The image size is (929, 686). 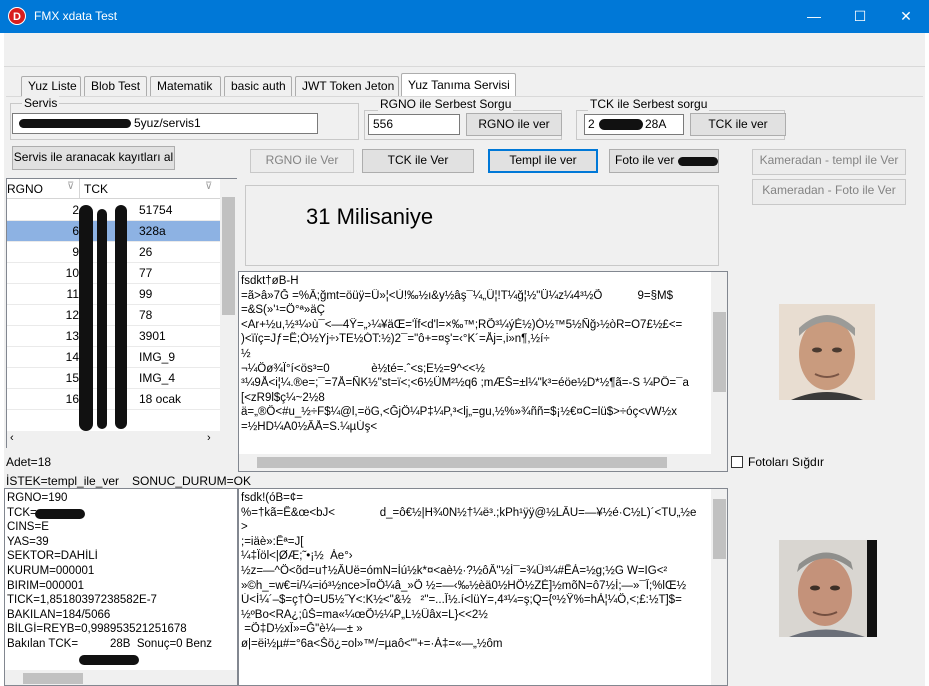 I want to click on face-photo-reference, so click(x=827, y=352).